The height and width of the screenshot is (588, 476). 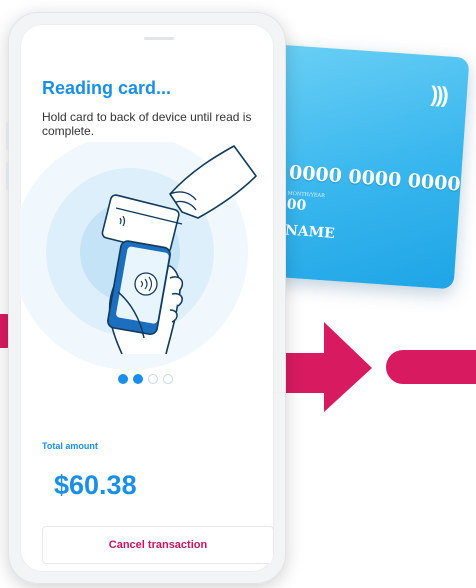 What do you see at coordinates (375, 178) in the screenshot?
I see `card-number: 0000 0000 0000` at bounding box center [375, 178].